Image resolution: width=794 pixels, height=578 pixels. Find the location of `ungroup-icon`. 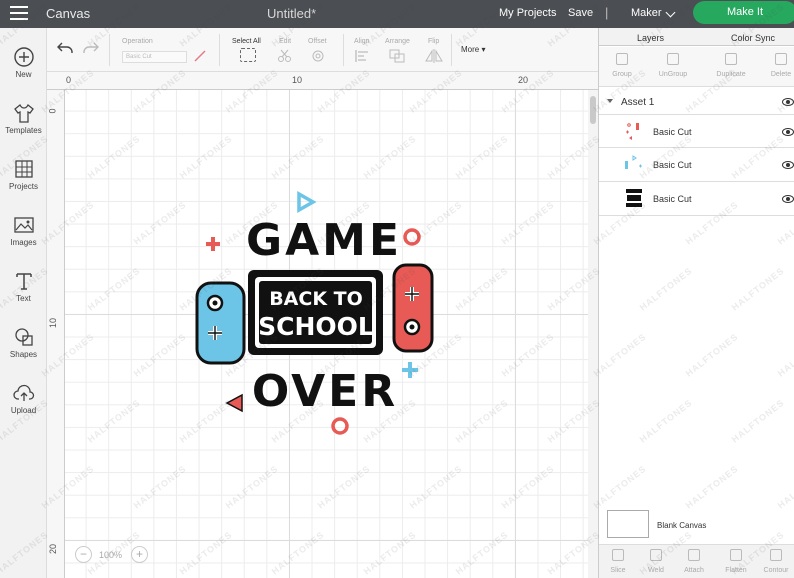

ungroup-icon is located at coordinates (673, 59).